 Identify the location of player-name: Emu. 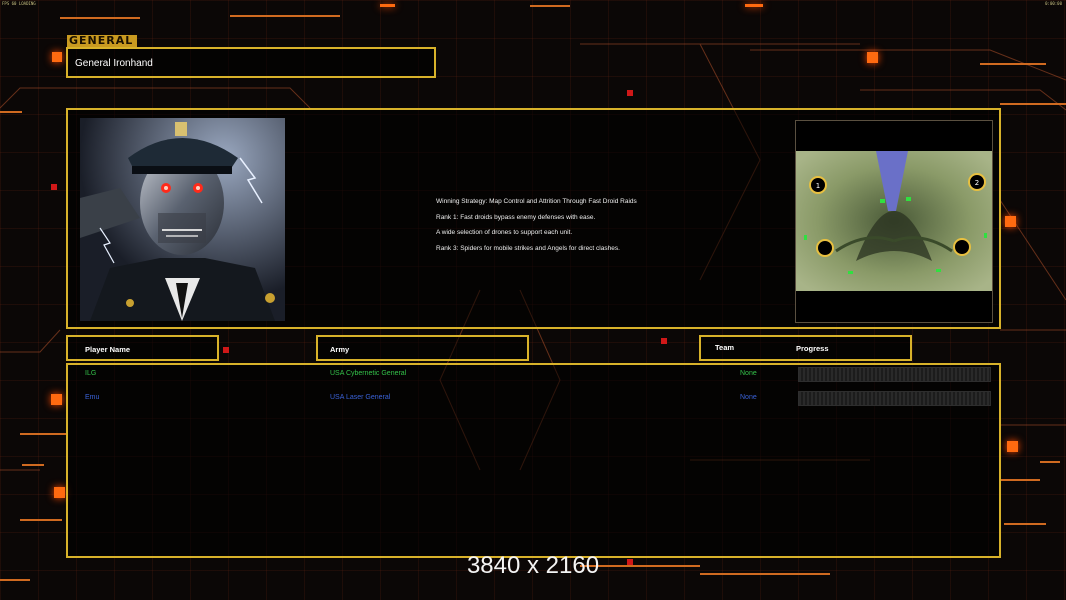
(92, 397).